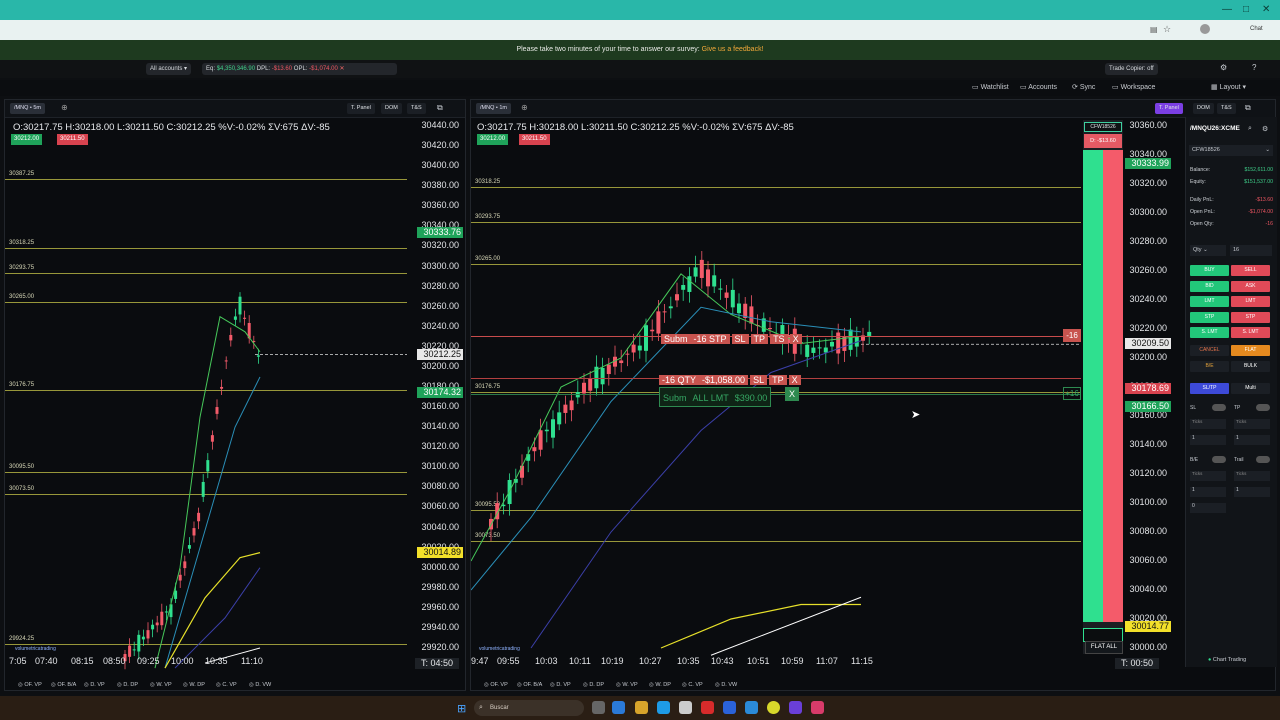  What do you see at coordinates (792, 394) in the screenshot?
I see `limit-cancel-button: X` at bounding box center [792, 394].